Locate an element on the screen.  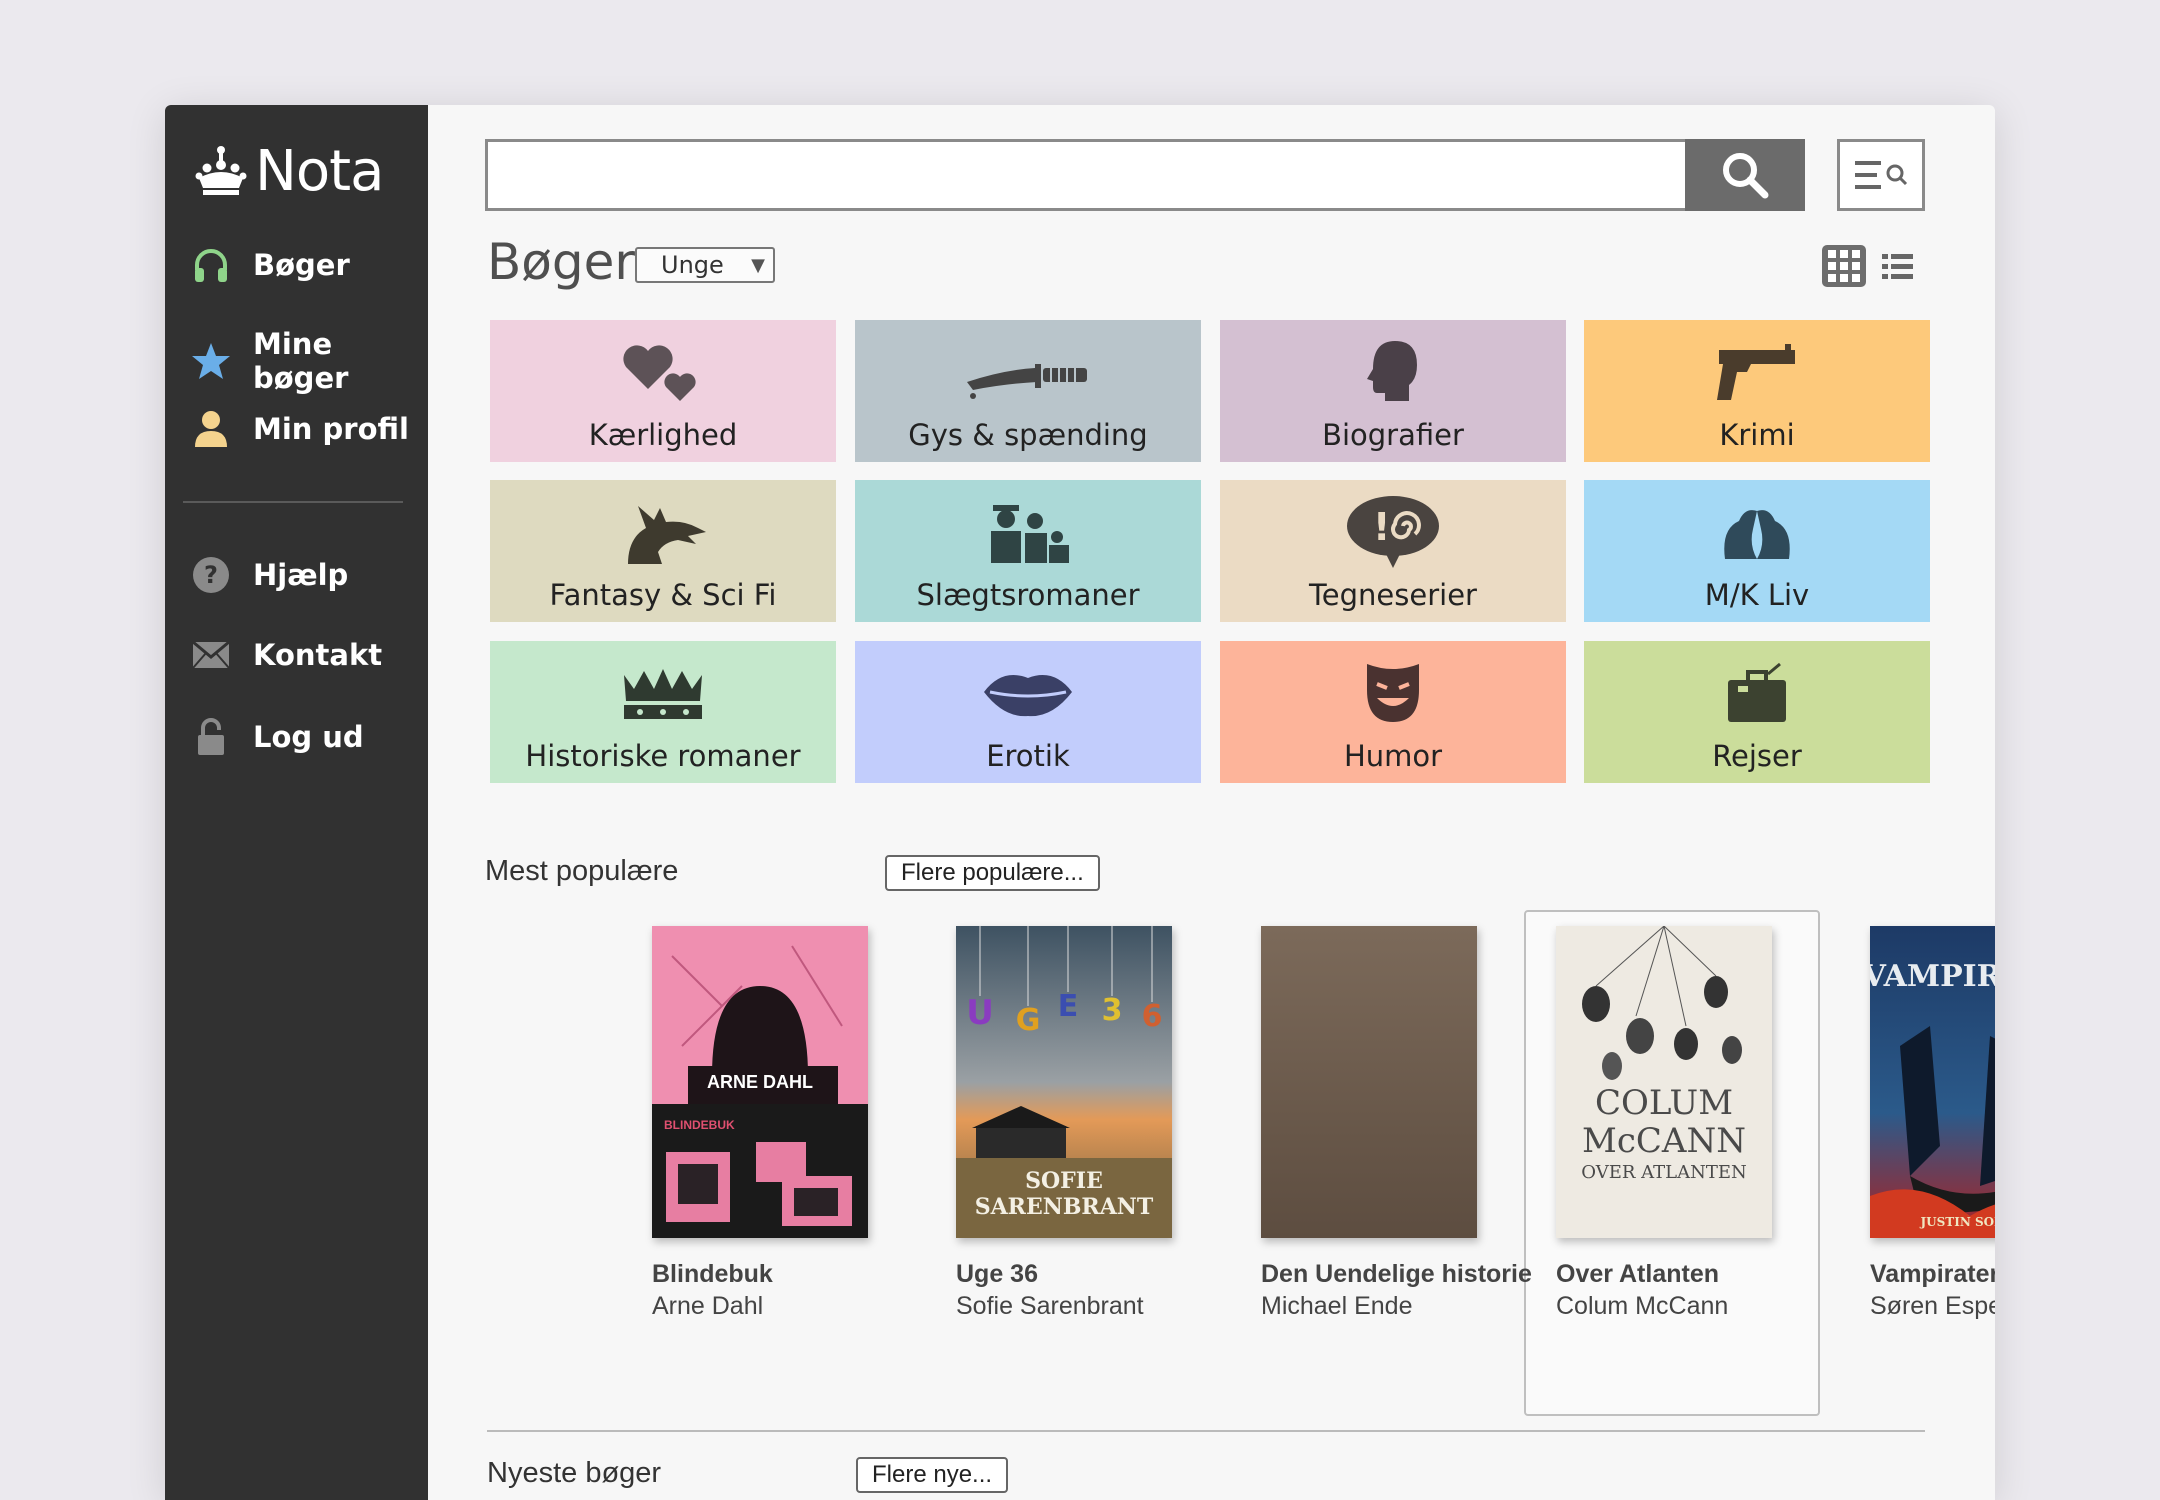
sidebar-item-hjaelp: ? Hjælp is located at coordinates (269, 575).